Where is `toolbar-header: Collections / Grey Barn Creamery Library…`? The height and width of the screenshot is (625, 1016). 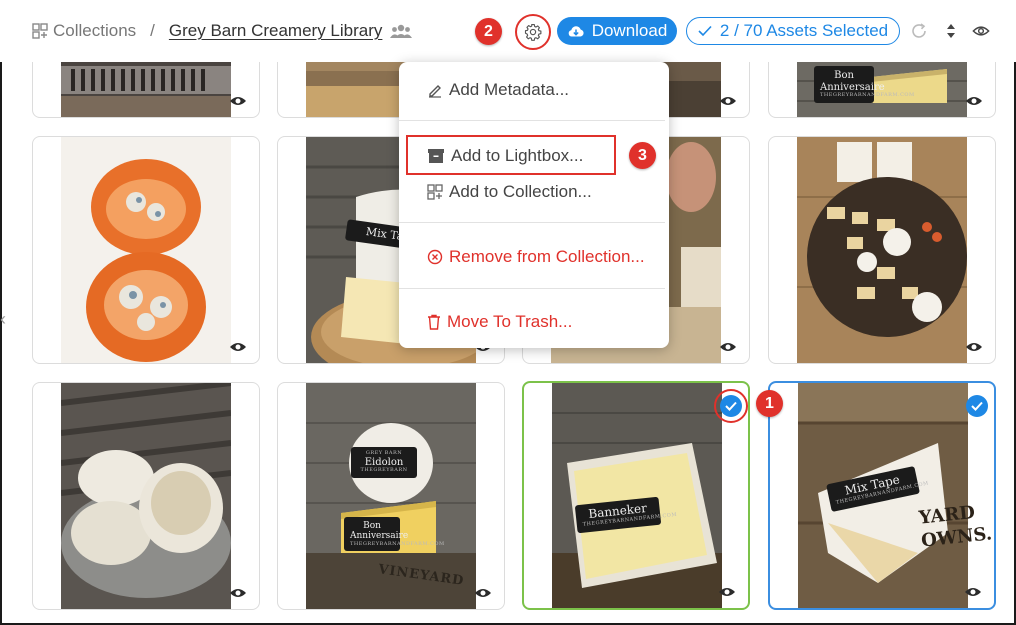 toolbar-header: Collections / Grey Barn Creamery Library… is located at coordinates (508, 31).